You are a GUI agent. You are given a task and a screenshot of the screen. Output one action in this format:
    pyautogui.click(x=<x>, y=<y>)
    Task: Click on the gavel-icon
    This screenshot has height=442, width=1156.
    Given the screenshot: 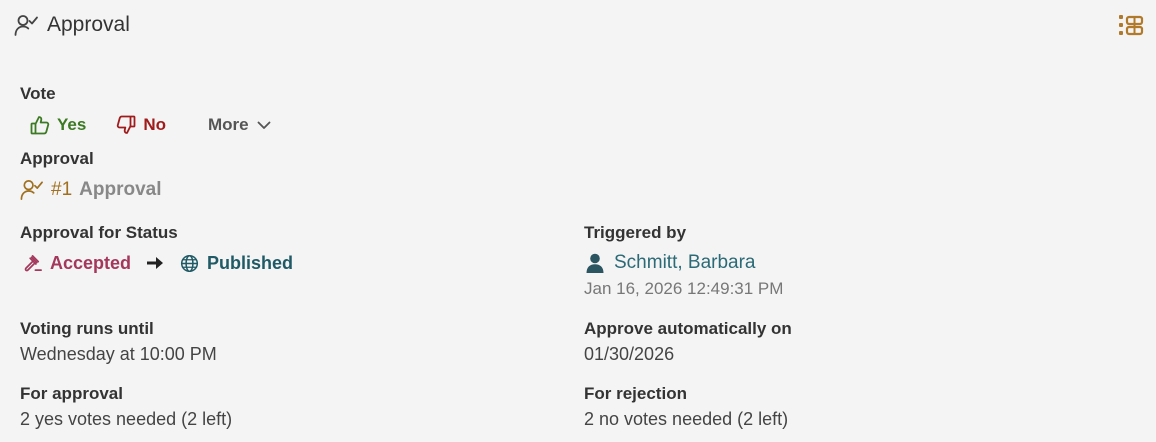 What is the action you would take?
    pyautogui.click(x=33, y=263)
    